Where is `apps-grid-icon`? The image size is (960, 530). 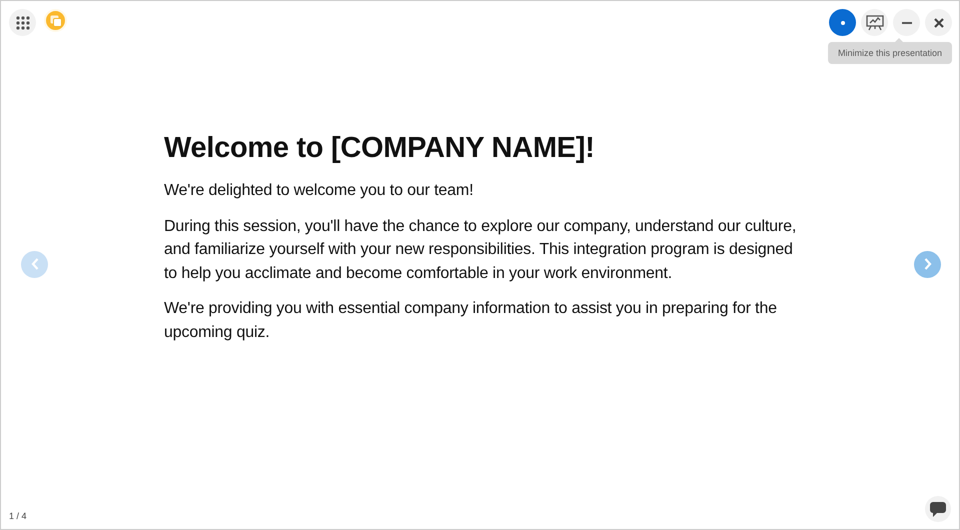 apps-grid-icon is located at coordinates (23, 23).